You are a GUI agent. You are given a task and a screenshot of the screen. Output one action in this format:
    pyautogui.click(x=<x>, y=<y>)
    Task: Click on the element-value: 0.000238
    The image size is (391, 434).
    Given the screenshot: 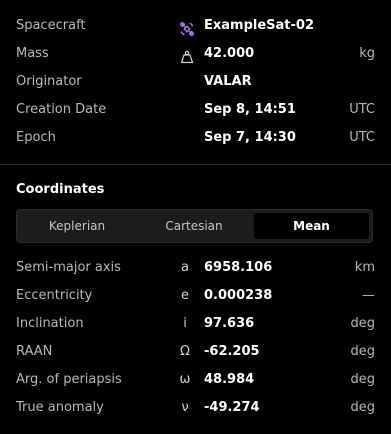 What is the action you would take?
    pyautogui.click(x=238, y=295)
    